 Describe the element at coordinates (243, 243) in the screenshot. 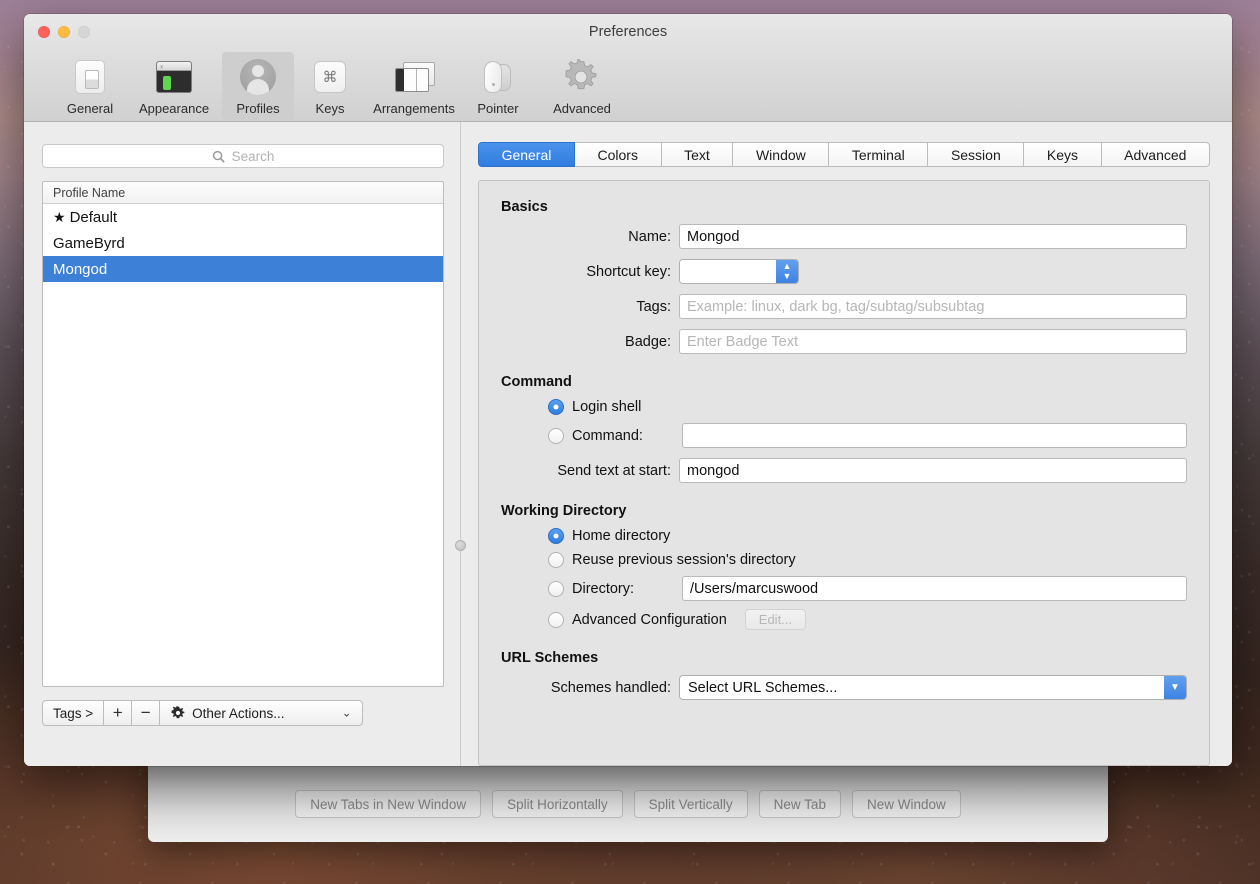

I see `list-item: GameByrd` at that location.